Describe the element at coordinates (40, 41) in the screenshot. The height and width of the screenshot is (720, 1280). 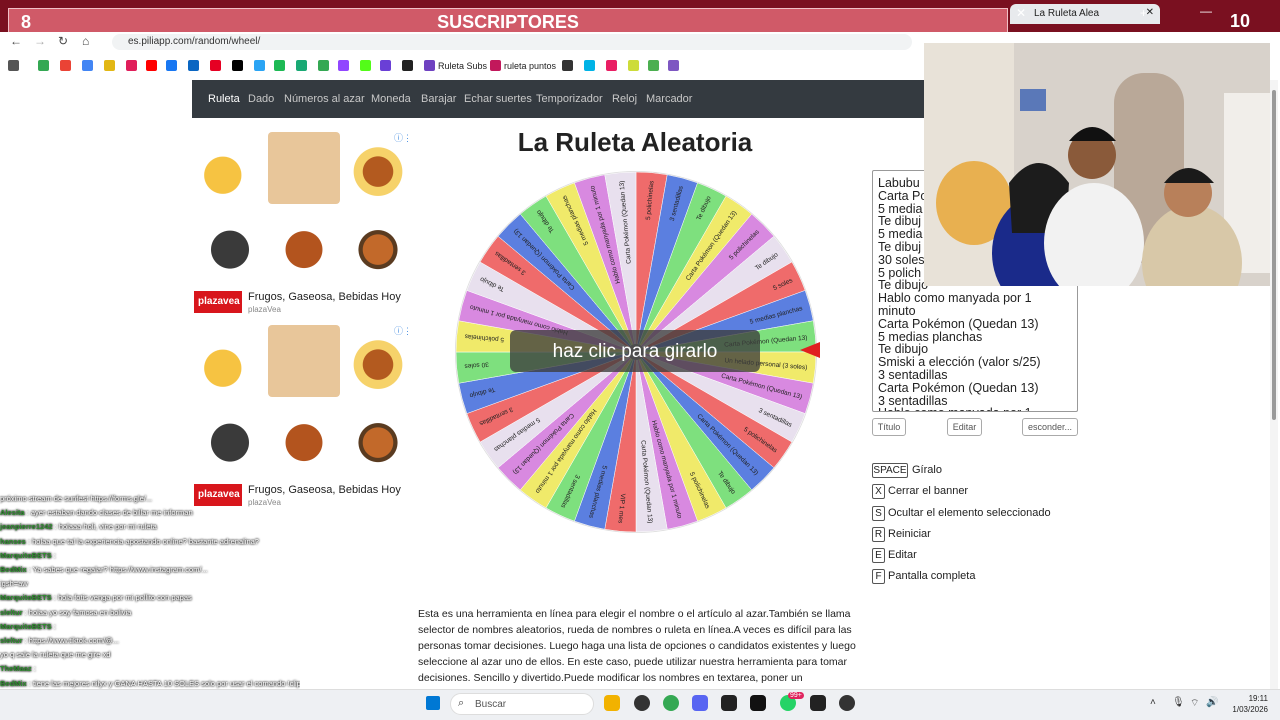
I see `forward-icon: →` at that location.